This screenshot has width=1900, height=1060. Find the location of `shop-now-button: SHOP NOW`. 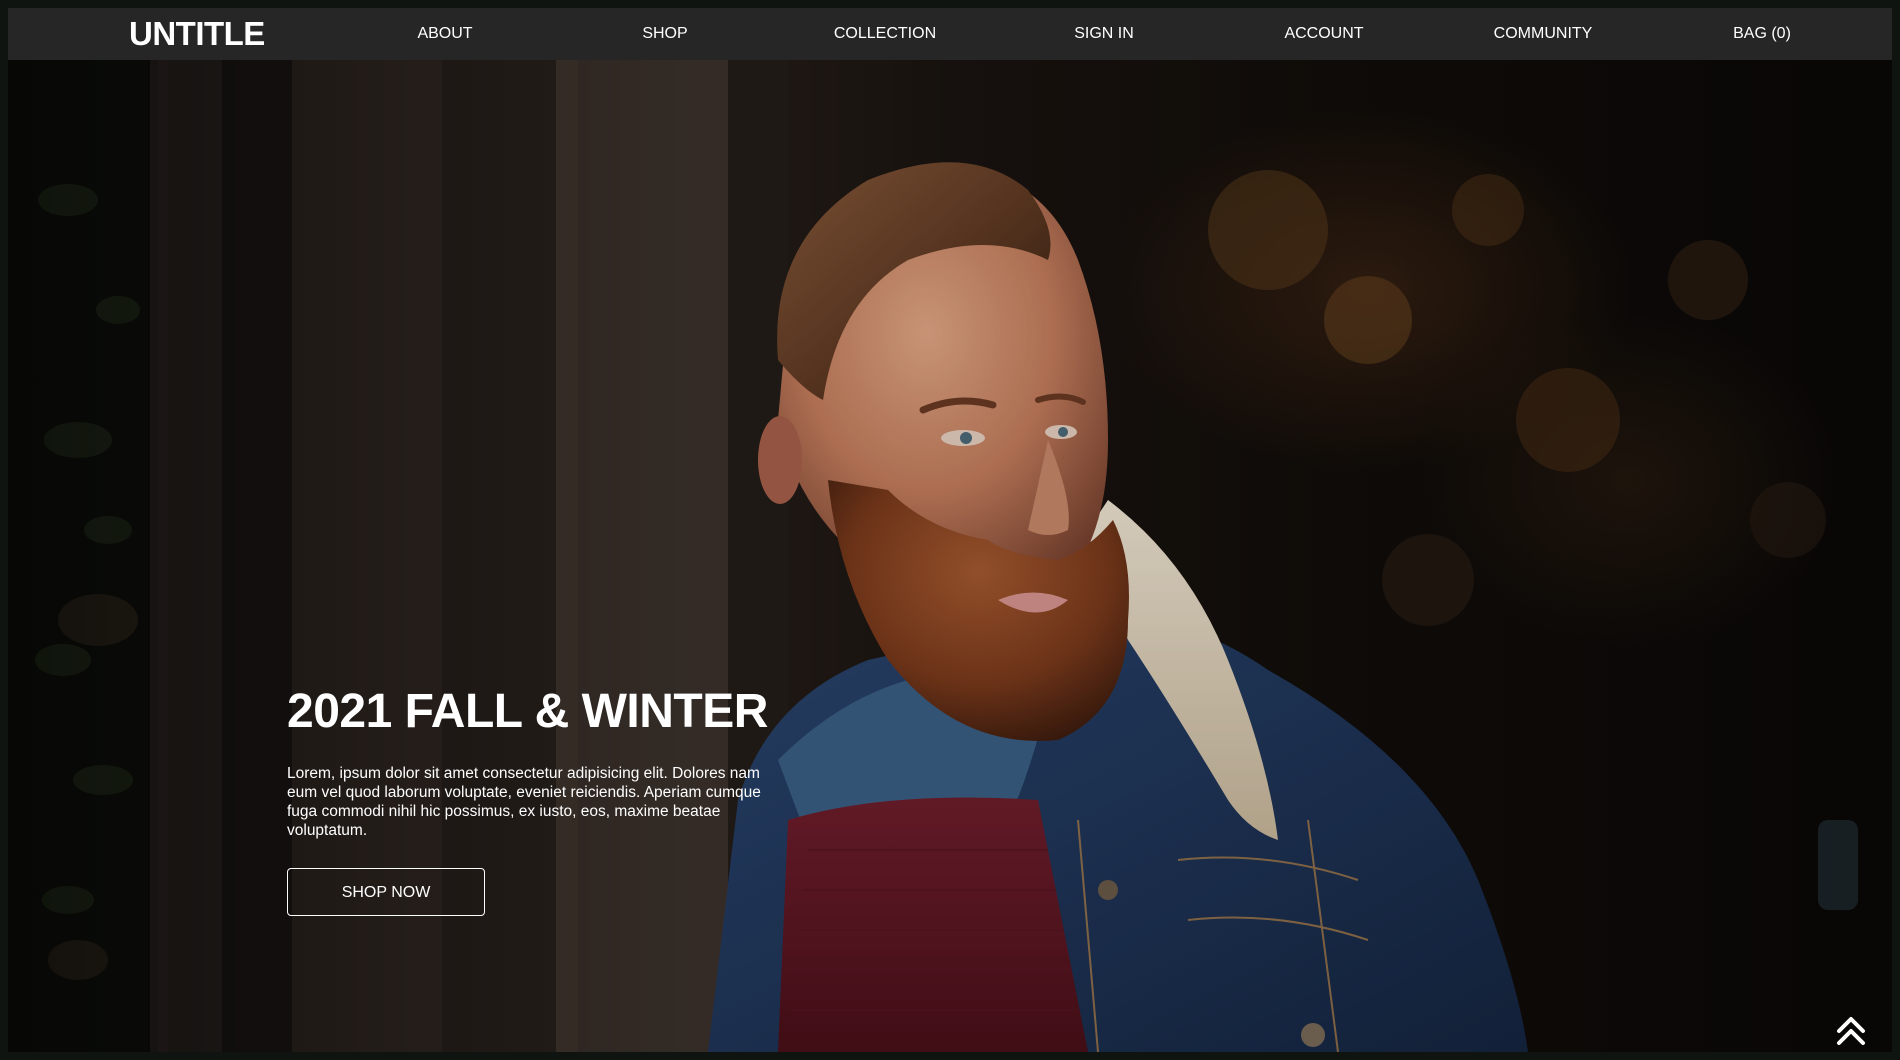

shop-now-button: SHOP NOW is located at coordinates (386, 892).